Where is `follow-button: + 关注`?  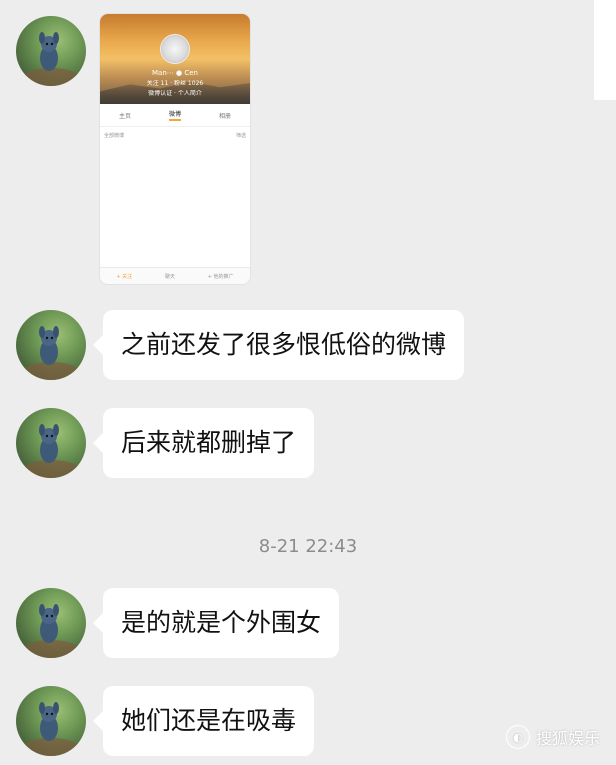 follow-button: + 关注 is located at coordinates (124, 276).